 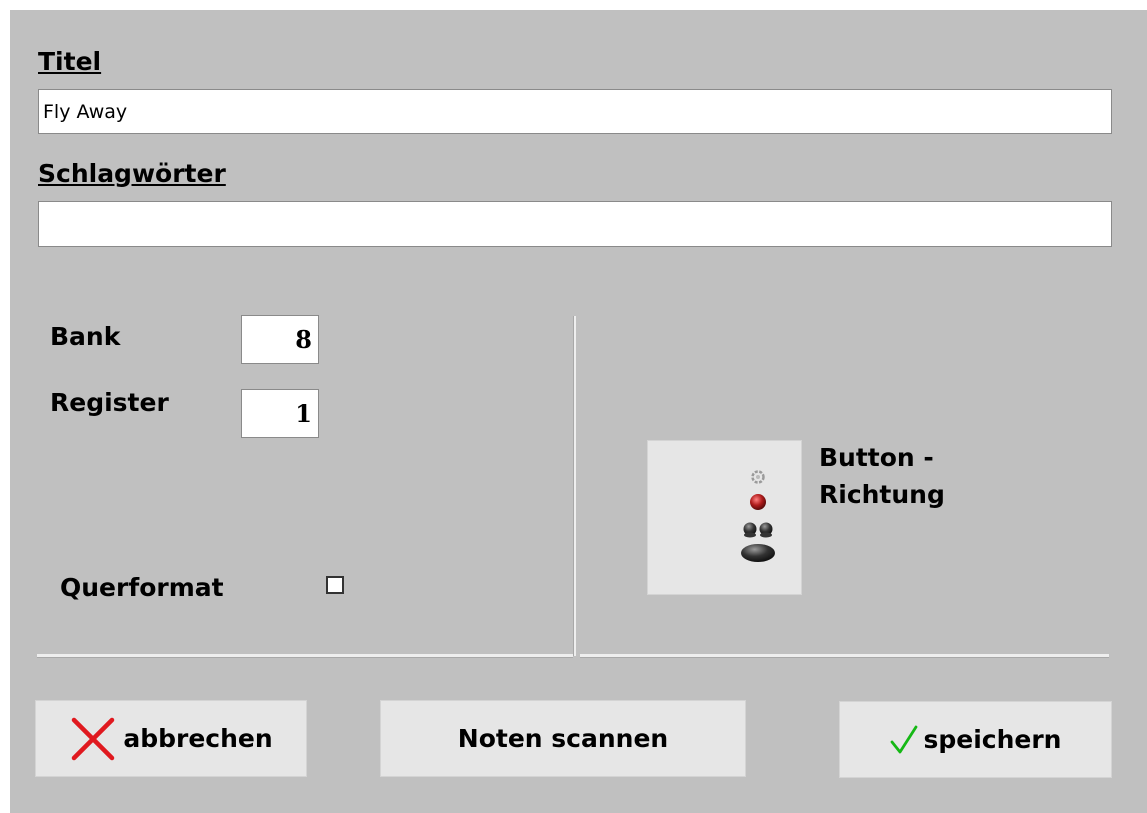 I want to click on save-button-label: speichern, so click(x=992, y=739).